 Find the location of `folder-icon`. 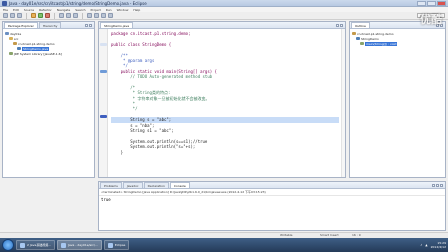

folder-icon is located at coordinates (22, 245).